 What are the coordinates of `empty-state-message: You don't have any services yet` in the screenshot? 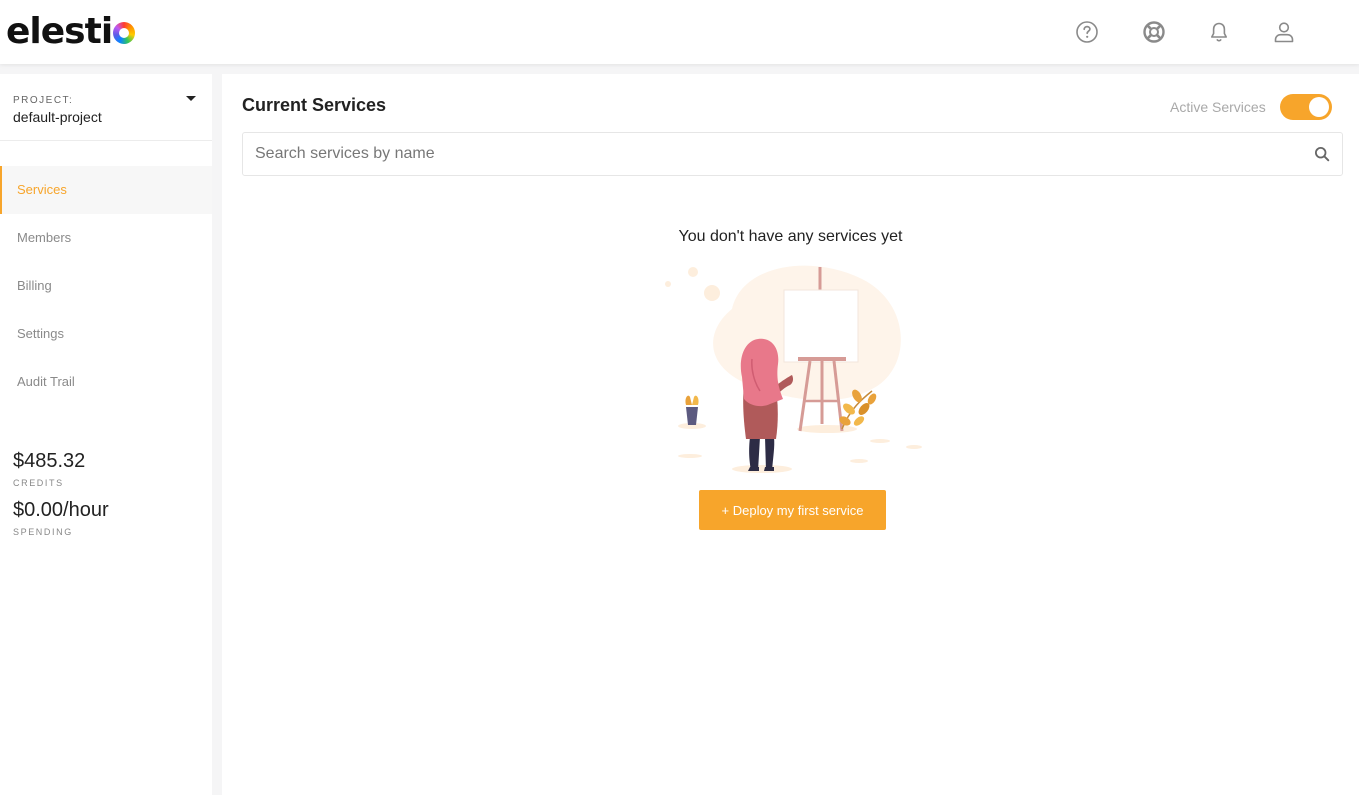 It's located at (790, 236).